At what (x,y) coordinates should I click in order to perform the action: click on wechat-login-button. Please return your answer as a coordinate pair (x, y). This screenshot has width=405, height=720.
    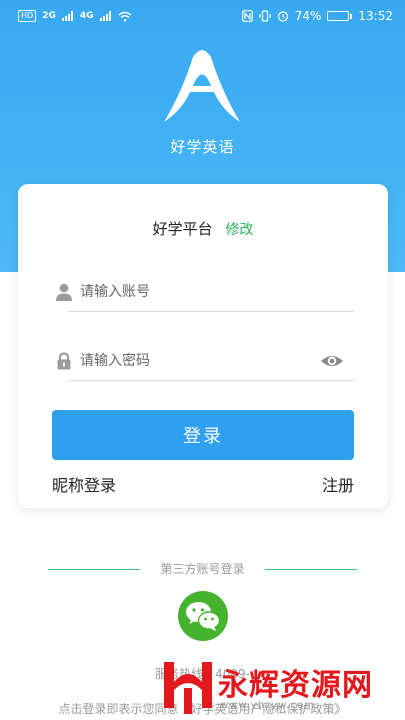
    Looking at the image, I should click on (203, 616).